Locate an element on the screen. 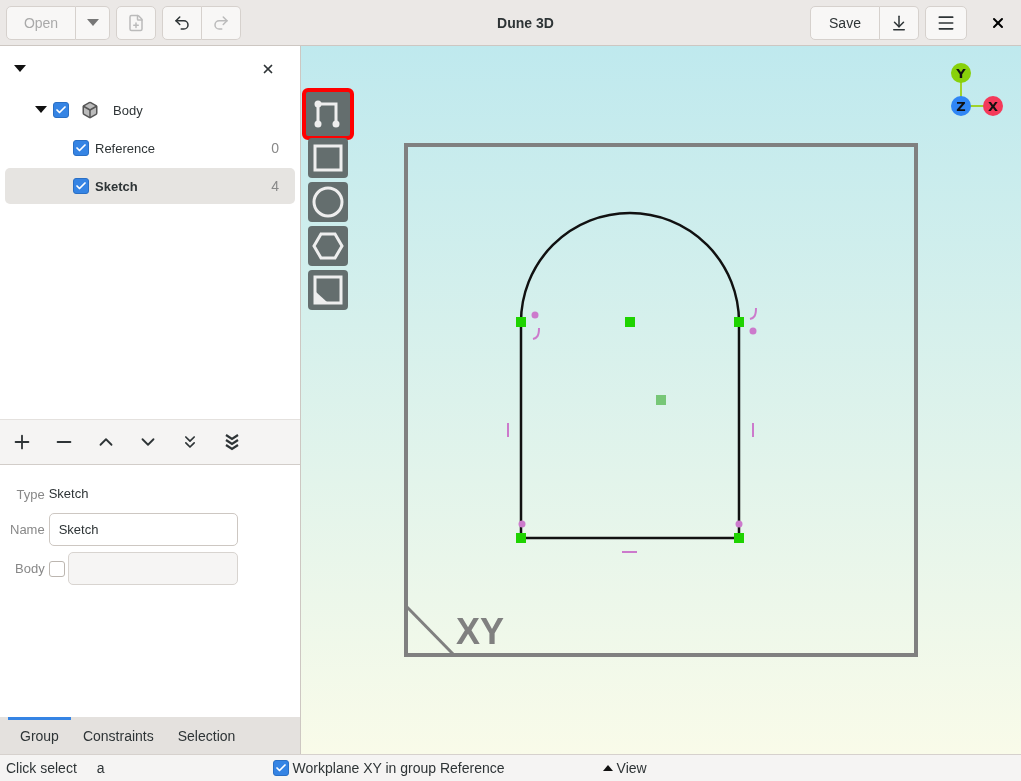 The height and width of the screenshot is (781, 1021). tree-row: Sketch 4 is located at coordinates (150, 186).